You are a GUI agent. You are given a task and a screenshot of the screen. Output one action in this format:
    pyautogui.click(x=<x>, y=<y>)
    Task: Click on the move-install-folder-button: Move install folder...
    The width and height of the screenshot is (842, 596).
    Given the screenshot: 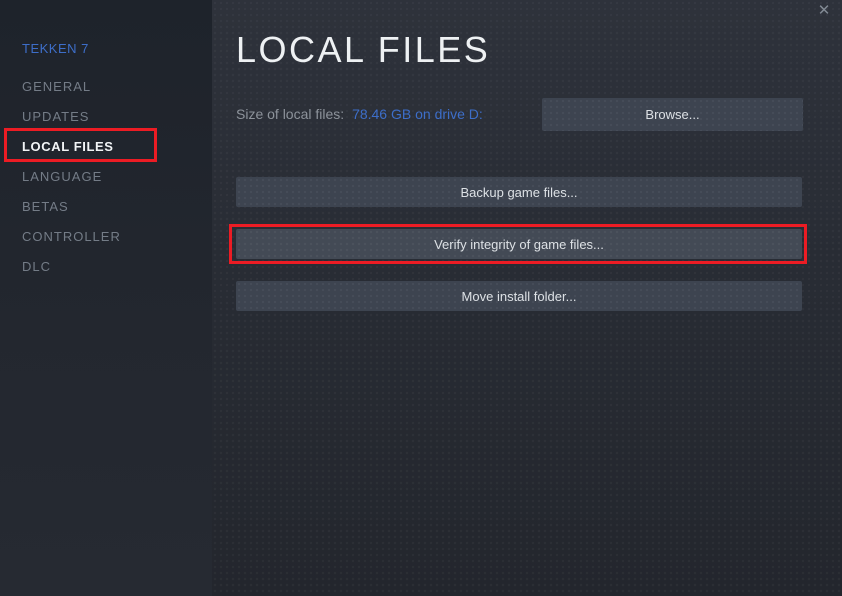 What is the action you would take?
    pyautogui.click(x=519, y=296)
    